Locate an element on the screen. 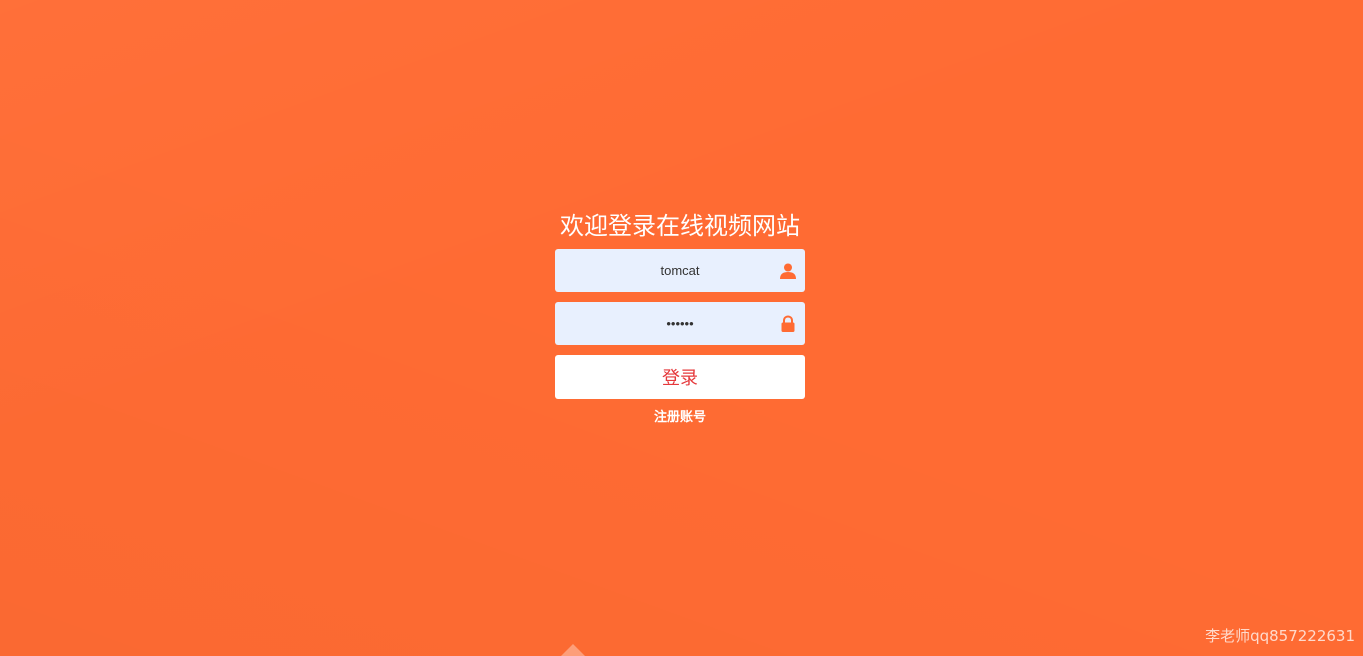  register-link: 注册账号 is located at coordinates (680, 415).